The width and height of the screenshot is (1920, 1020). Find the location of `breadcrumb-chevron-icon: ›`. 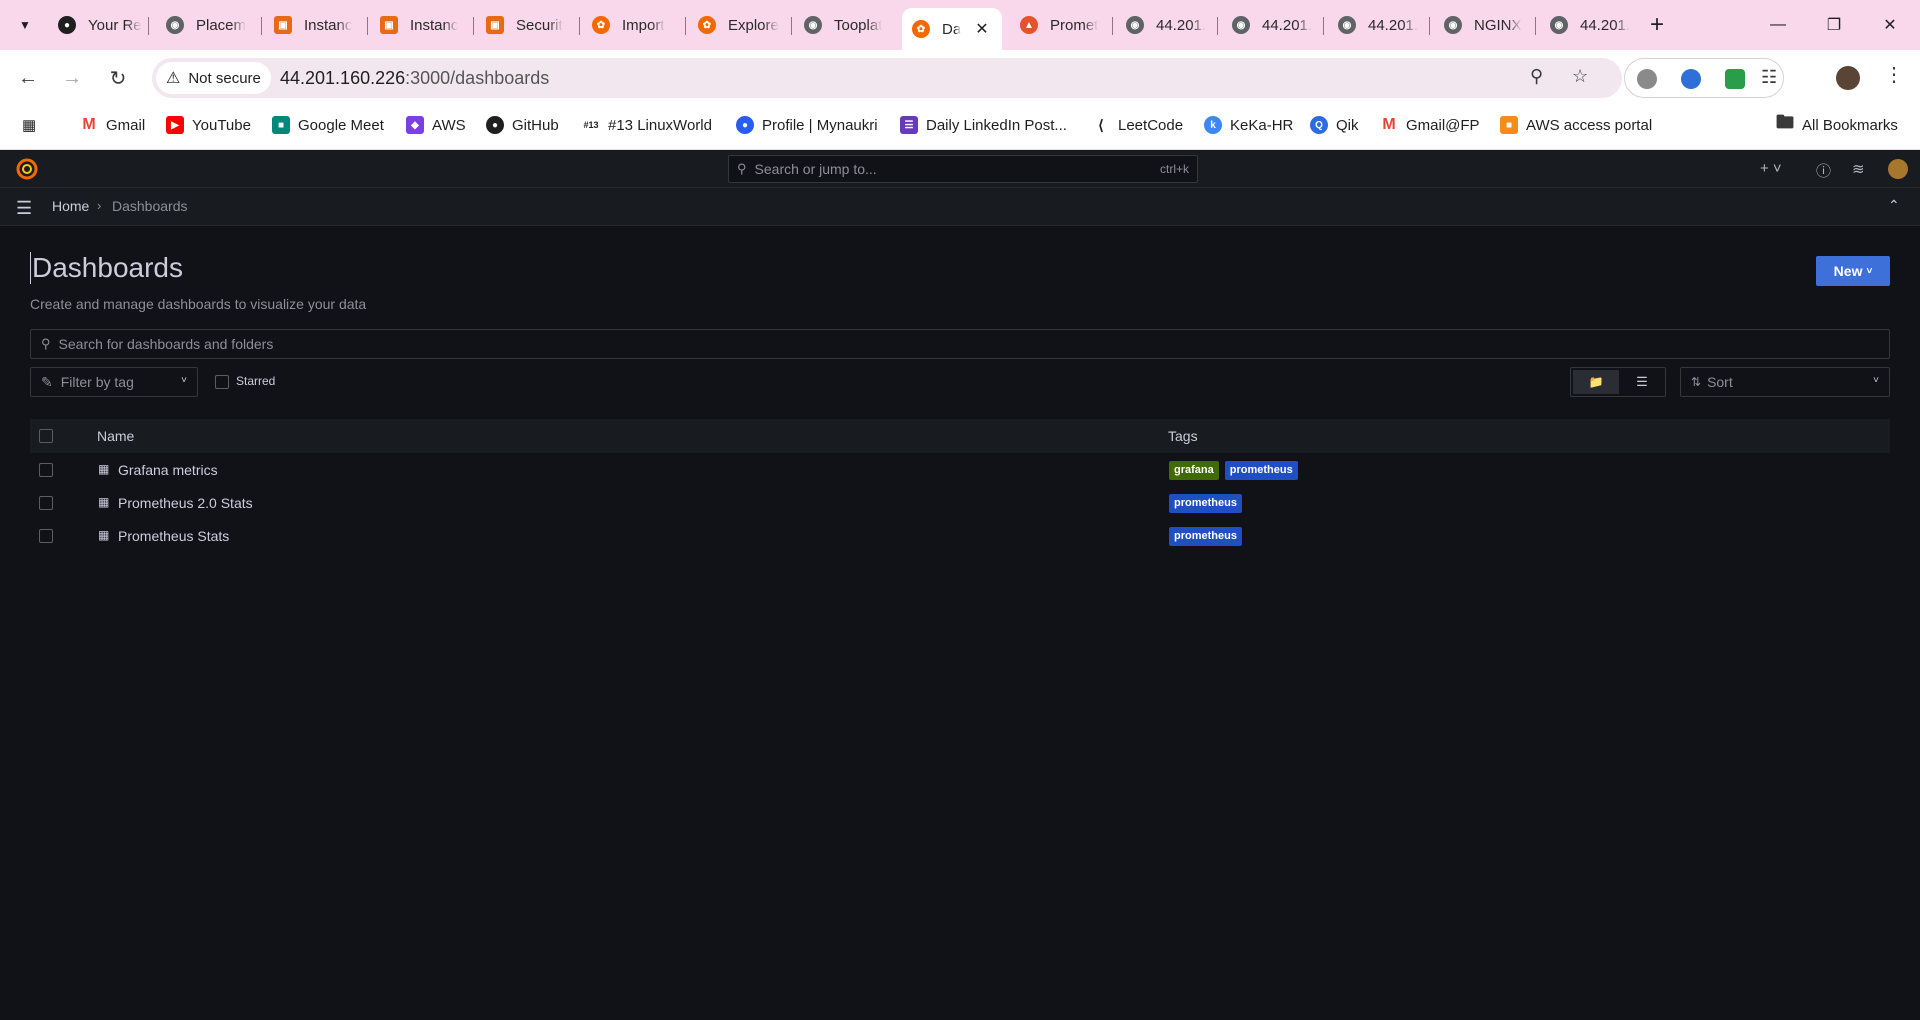

breadcrumb-chevron-icon: › is located at coordinates (99, 205).